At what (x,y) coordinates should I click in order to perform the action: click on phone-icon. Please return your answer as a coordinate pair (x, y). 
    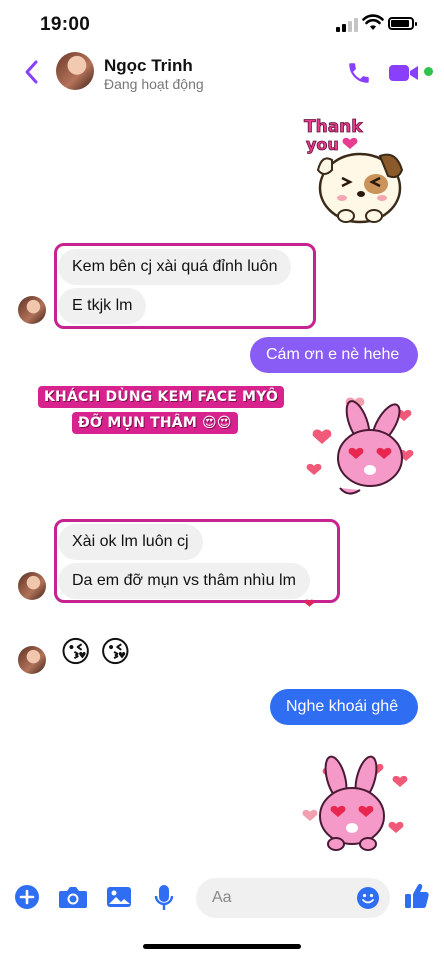
    Looking at the image, I should click on (359, 73).